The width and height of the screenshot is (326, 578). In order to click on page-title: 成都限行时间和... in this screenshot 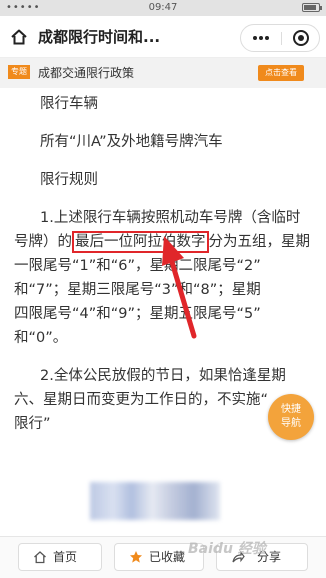, I will do `click(99, 37)`.